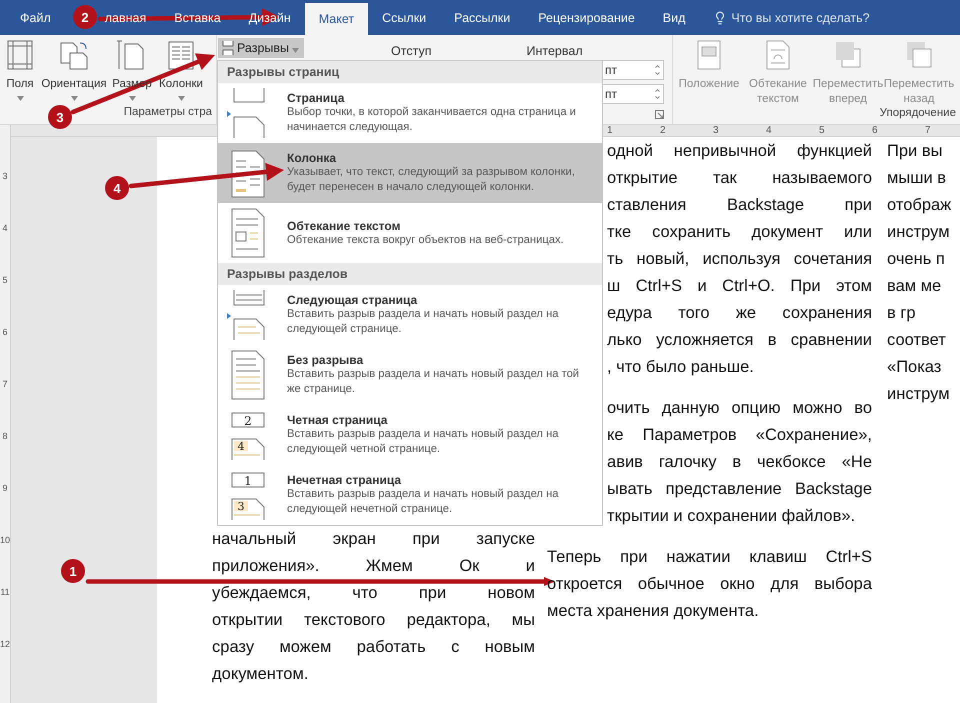 Image resolution: width=960 pixels, height=703 pixels. I want to click on text-line: откроется обычное окно для выбора, so click(709, 584).